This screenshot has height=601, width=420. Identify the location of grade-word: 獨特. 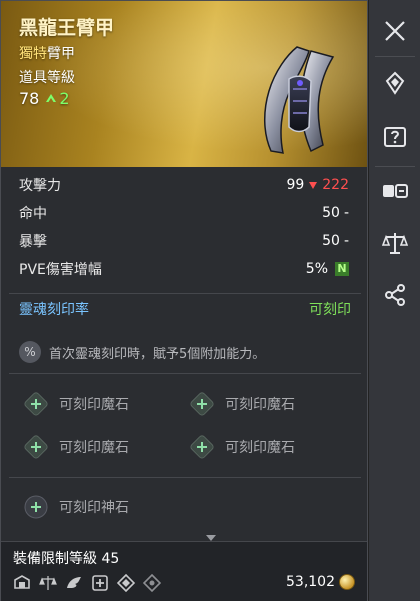
(33, 54).